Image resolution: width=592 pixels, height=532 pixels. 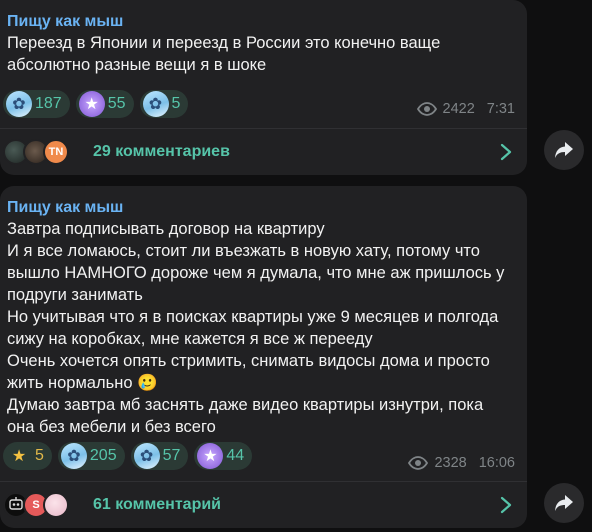 I want to click on reaction-count: 55, so click(x=116, y=103).